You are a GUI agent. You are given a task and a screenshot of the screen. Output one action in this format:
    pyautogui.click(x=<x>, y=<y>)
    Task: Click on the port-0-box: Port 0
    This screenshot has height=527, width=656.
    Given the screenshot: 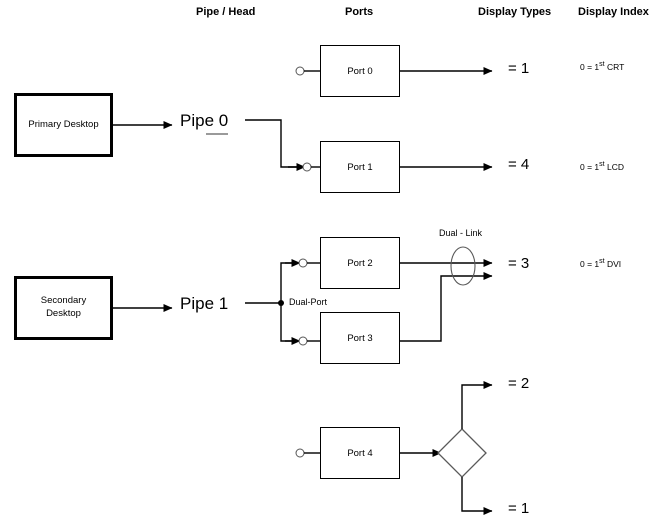 What is the action you would take?
    pyautogui.click(x=360, y=71)
    